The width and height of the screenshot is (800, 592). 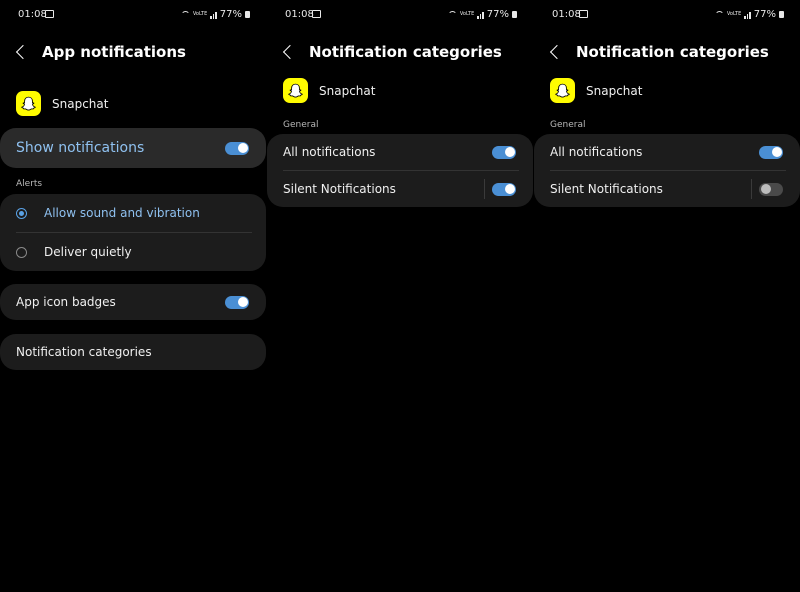 I want to click on app-icon-badges-toggle, so click(x=237, y=302).